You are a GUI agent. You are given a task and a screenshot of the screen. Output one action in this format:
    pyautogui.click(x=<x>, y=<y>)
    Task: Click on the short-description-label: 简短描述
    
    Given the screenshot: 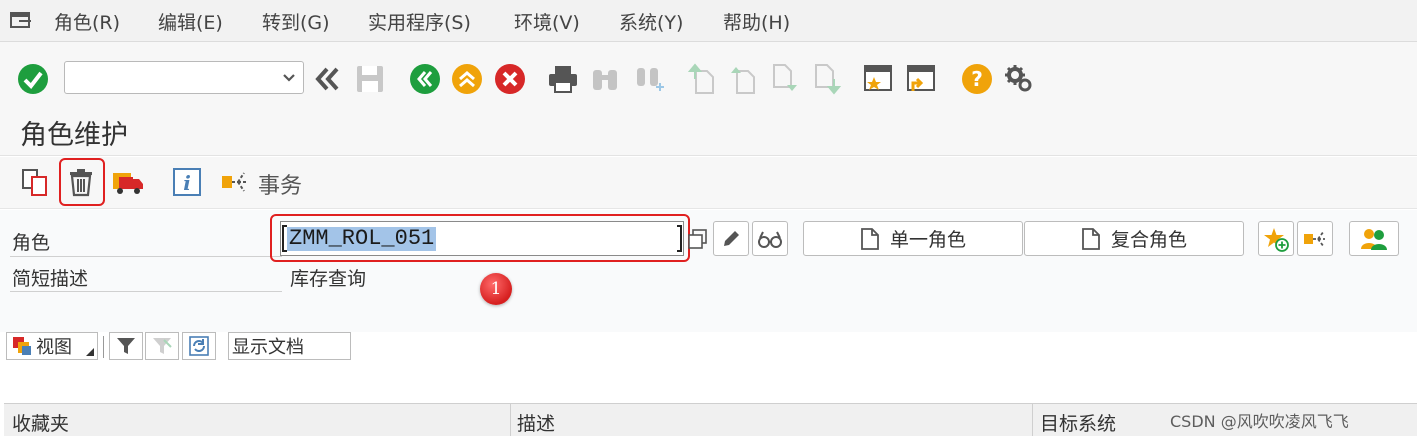 What is the action you would take?
    pyautogui.click(x=50, y=279)
    